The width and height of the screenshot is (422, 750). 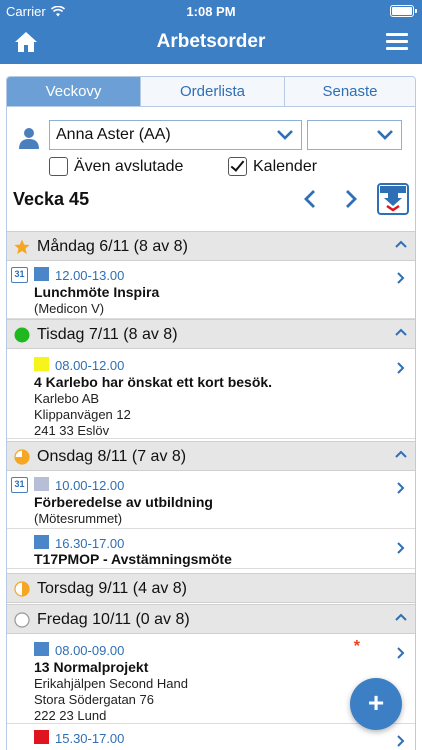 What do you see at coordinates (211, 246) in the screenshot?
I see `day-header-monday: Måndag 6/11 (8 av 8)` at bounding box center [211, 246].